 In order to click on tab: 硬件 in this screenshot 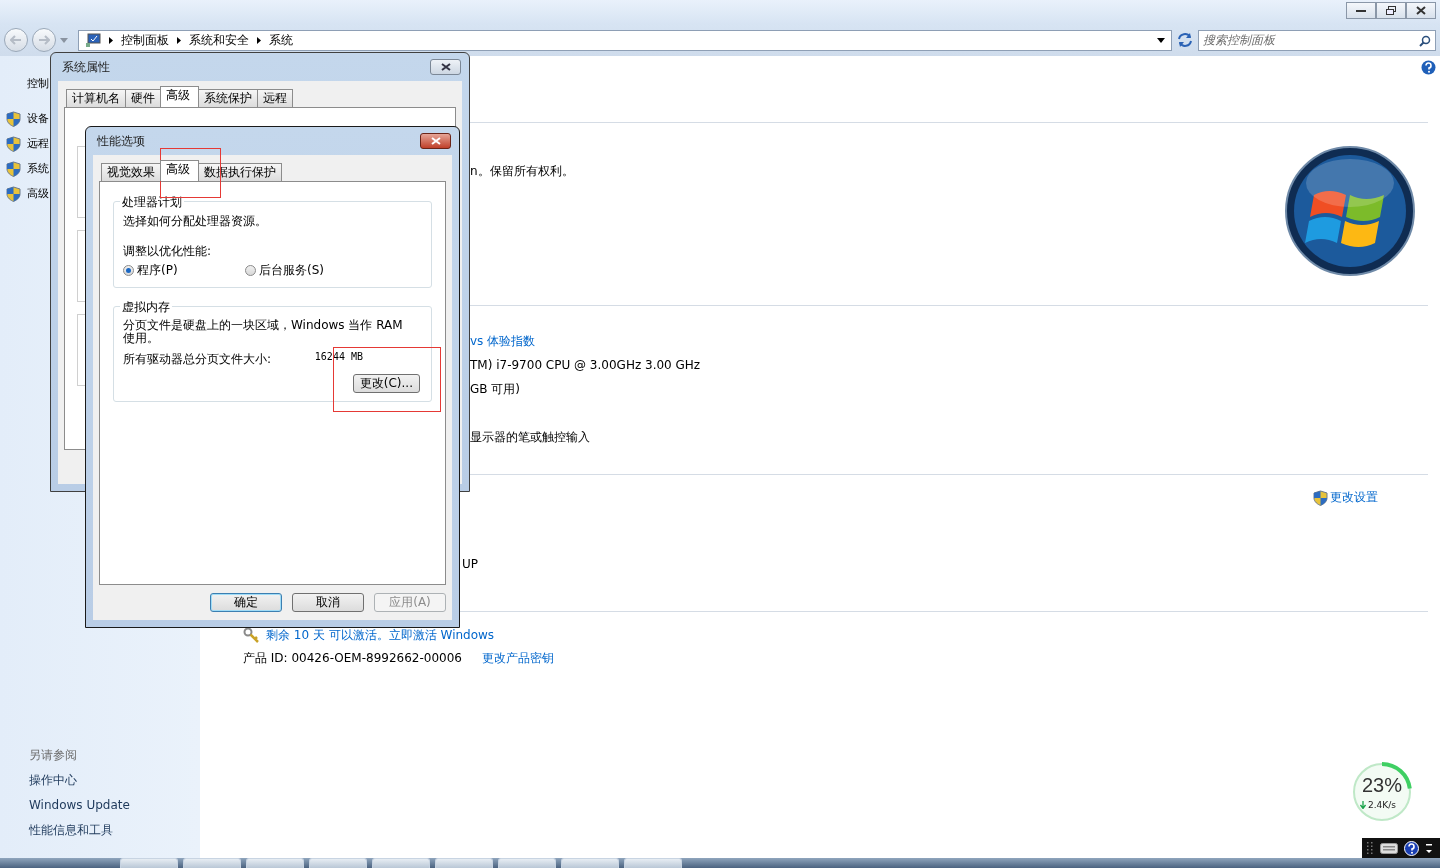, I will do `click(143, 98)`.